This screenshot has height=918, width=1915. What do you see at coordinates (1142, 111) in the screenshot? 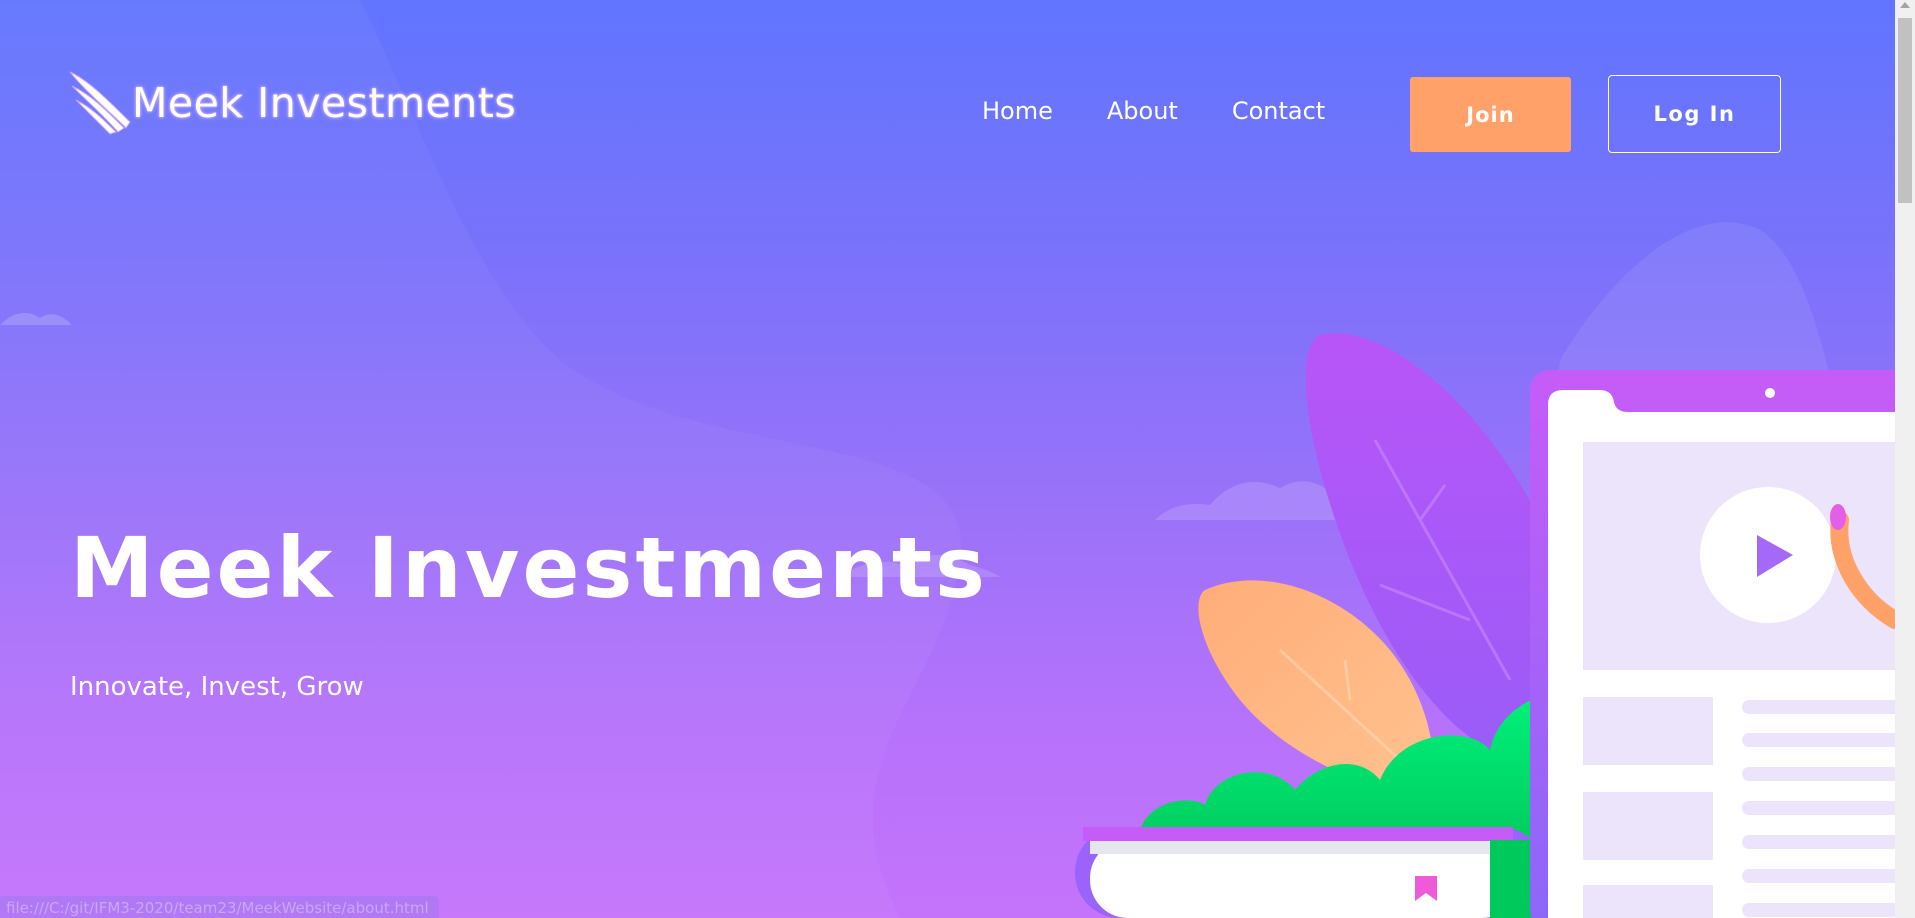
I see `nav-about-link: About` at bounding box center [1142, 111].